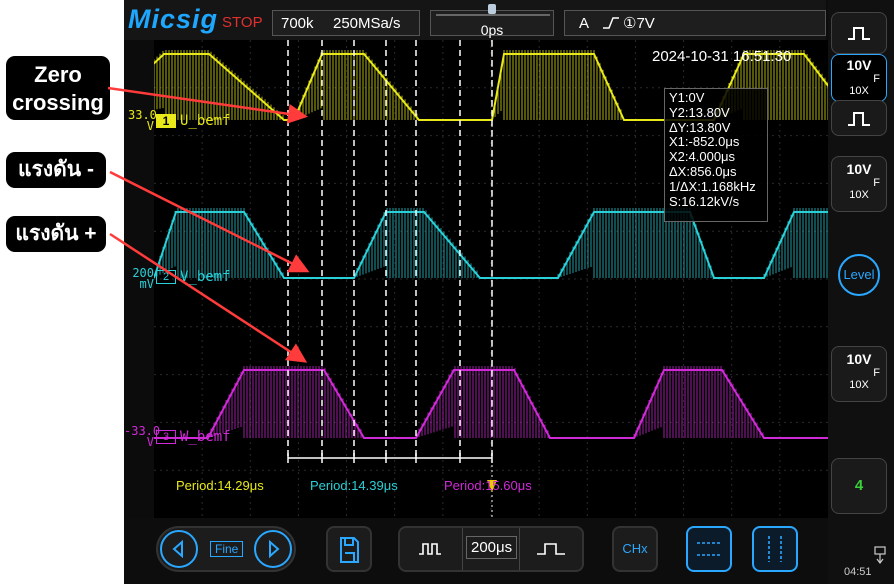 The height and width of the screenshot is (584, 894). What do you see at coordinates (205, 121) in the screenshot?
I see `ch1-name: U_bemf` at bounding box center [205, 121].